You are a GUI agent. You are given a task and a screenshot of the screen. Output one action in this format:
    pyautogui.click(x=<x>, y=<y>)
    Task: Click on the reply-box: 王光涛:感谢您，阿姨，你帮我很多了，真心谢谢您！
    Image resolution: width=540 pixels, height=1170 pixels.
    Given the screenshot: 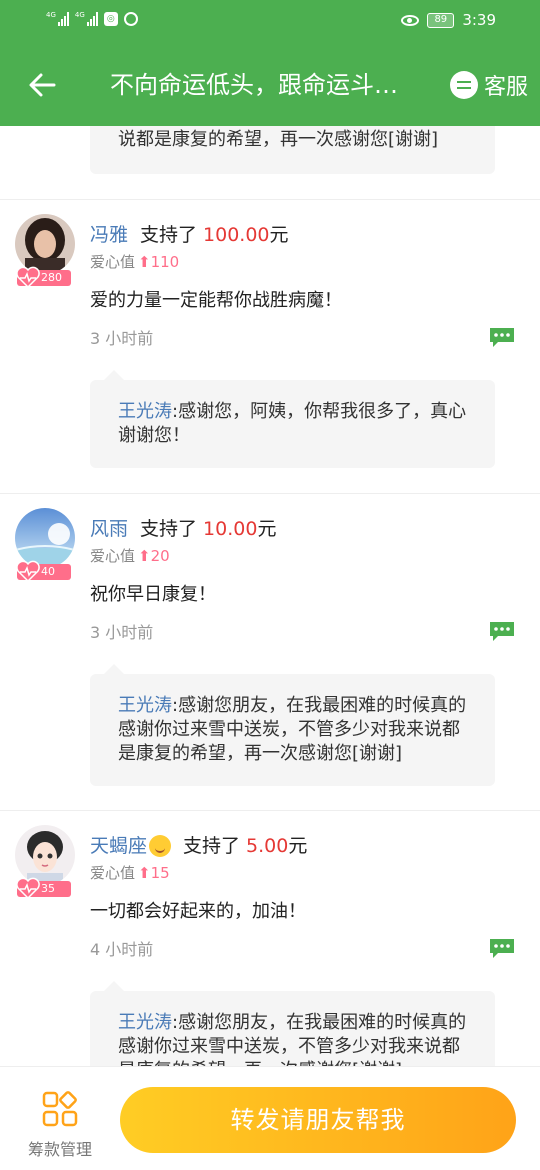 What is the action you would take?
    pyautogui.click(x=292, y=419)
    